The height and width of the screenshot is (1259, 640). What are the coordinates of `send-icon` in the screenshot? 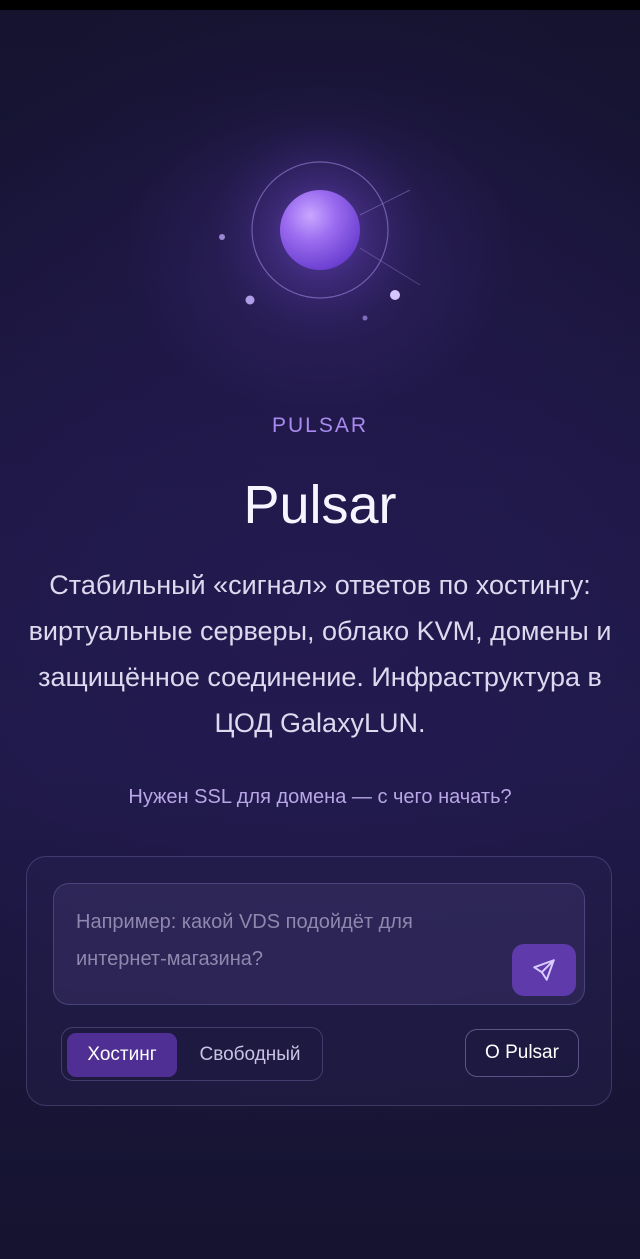 It's located at (544, 970).